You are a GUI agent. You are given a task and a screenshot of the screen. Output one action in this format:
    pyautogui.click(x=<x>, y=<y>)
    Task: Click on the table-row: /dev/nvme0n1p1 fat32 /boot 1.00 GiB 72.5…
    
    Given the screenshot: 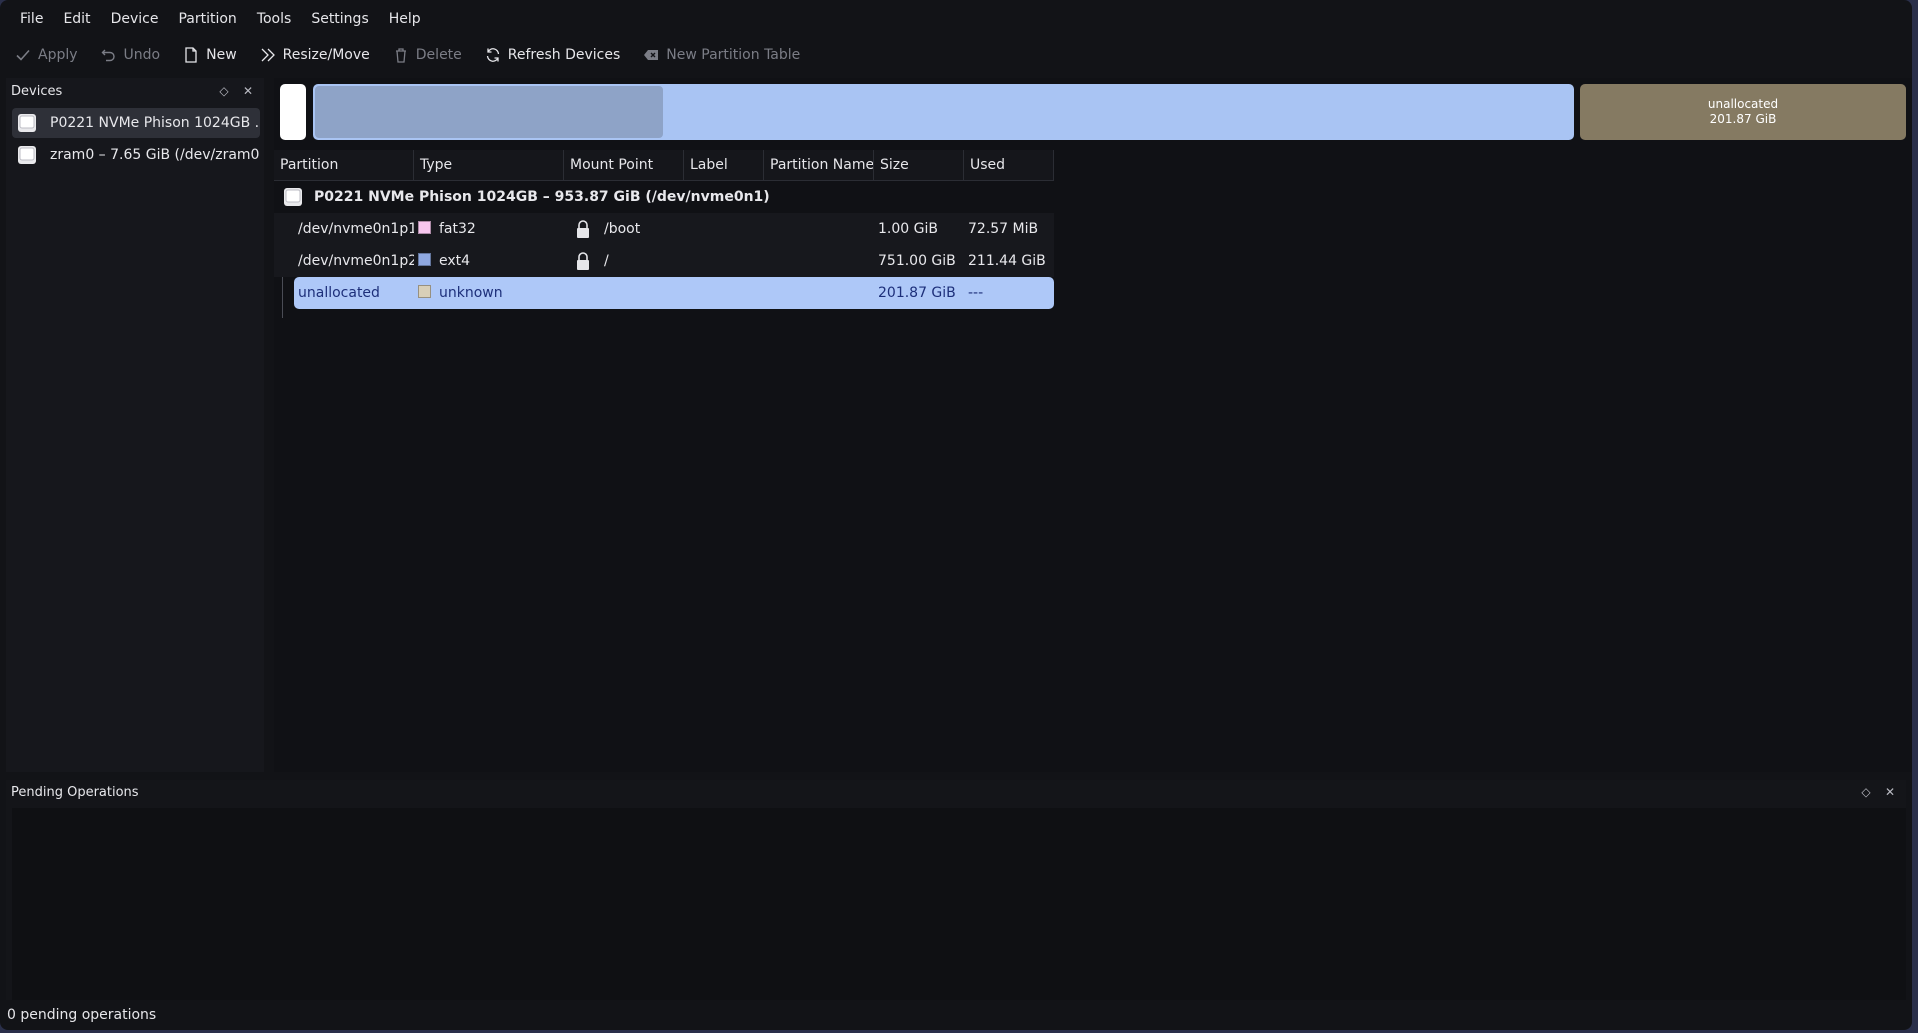 What is the action you would take?
    pyautogui.click(x=664, y=229)
    